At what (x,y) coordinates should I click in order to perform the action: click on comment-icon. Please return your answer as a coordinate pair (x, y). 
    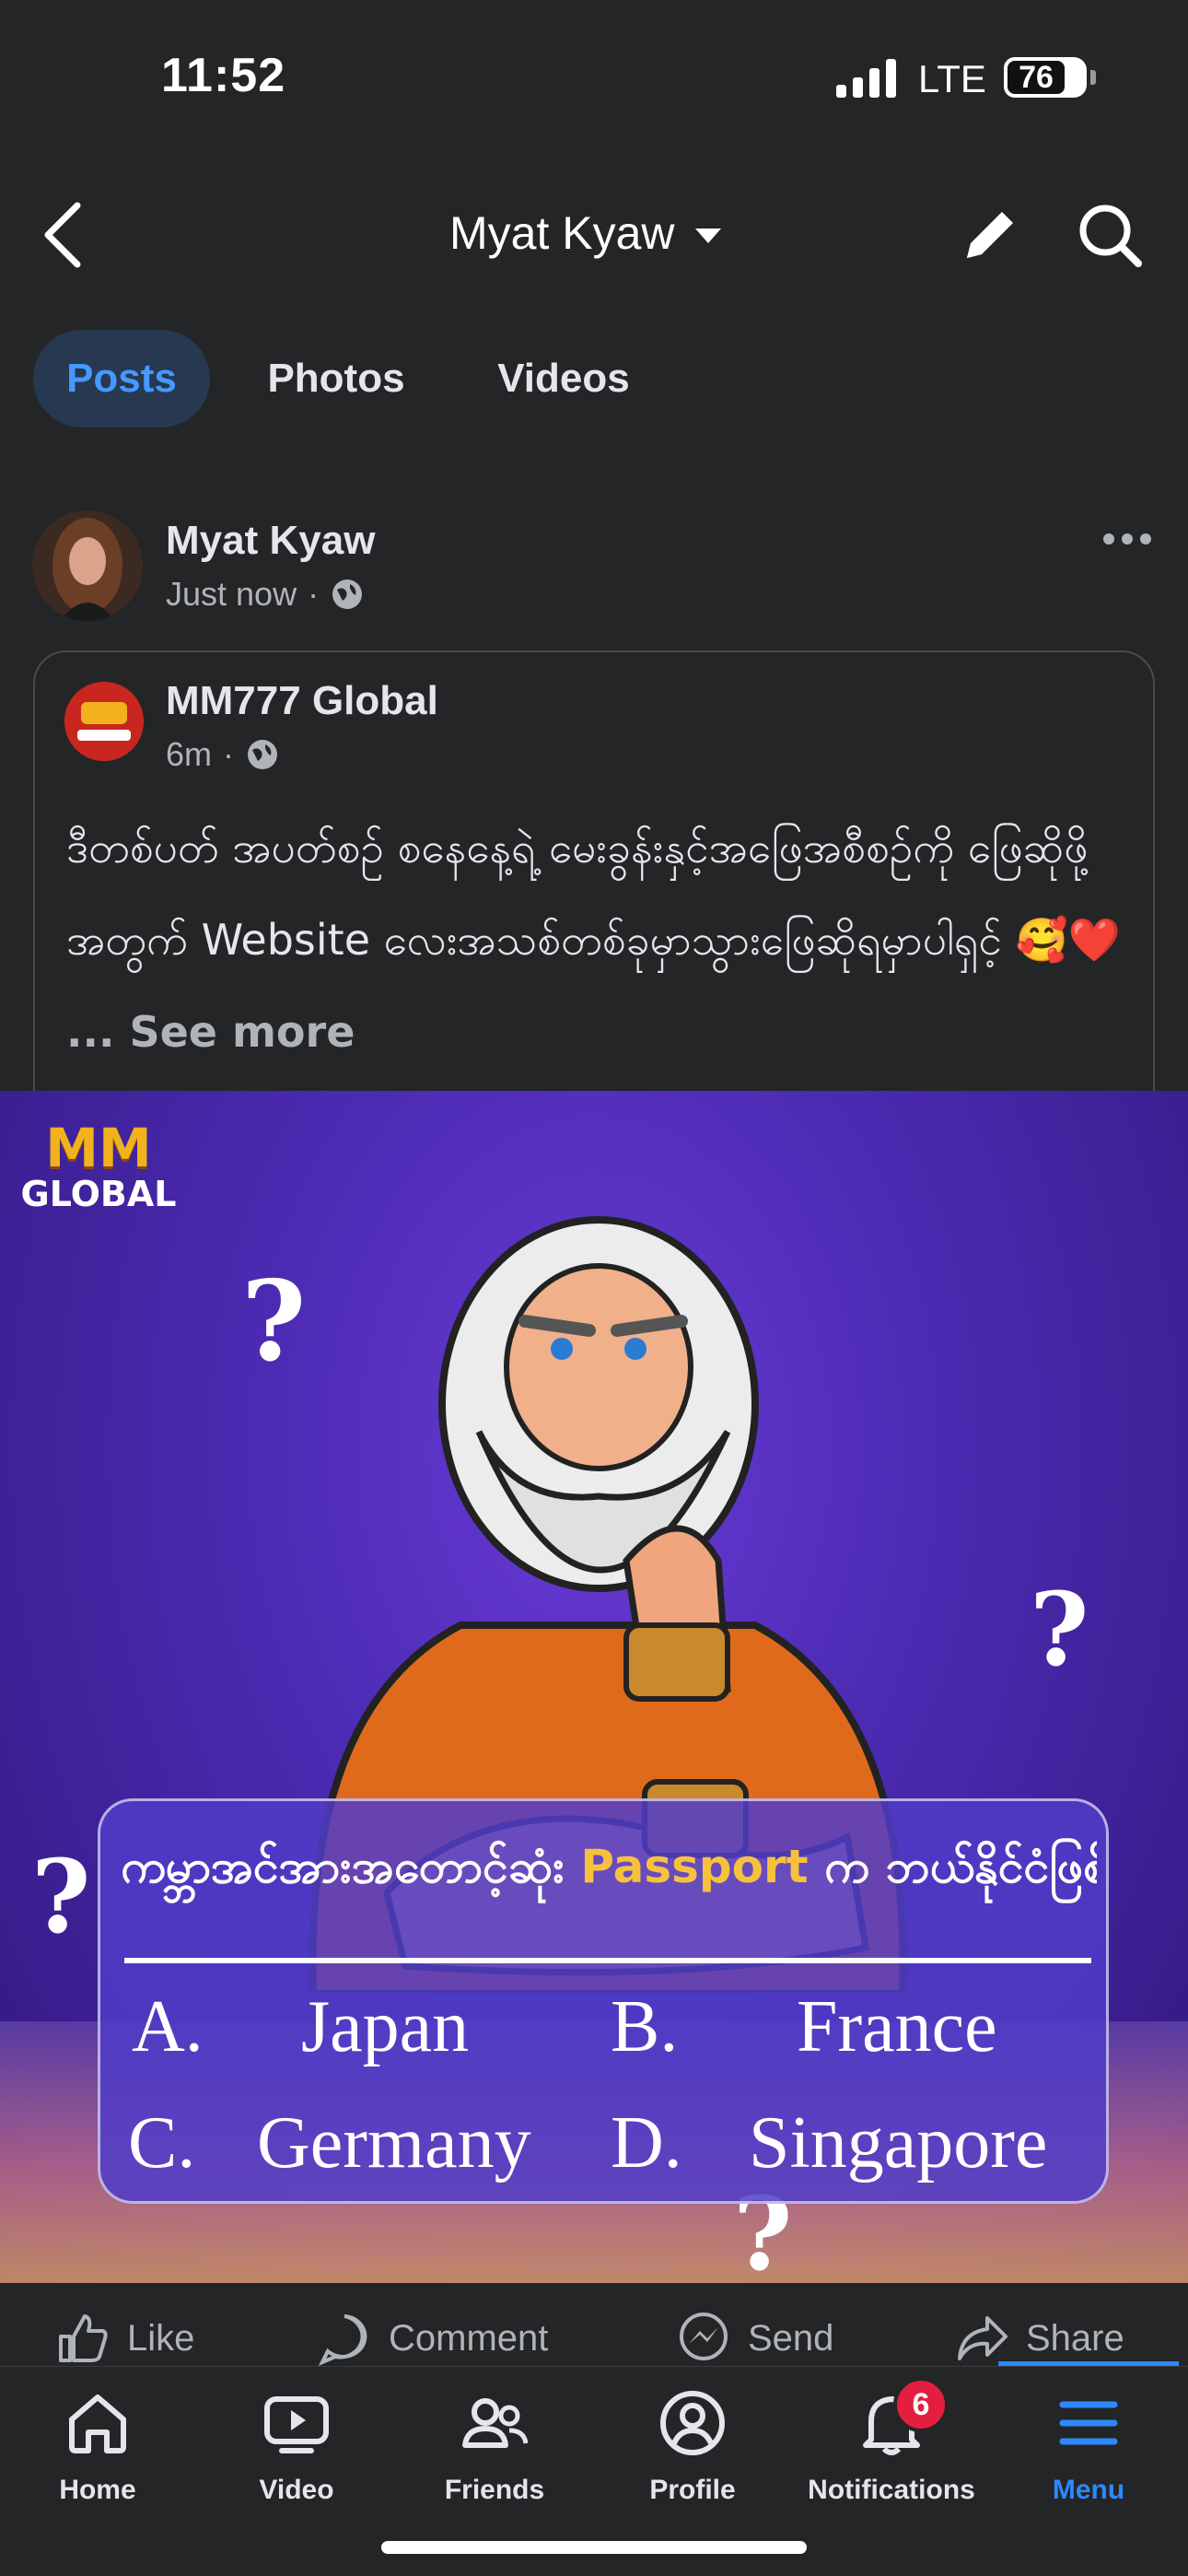
    Looking at the image, I should click on (342, 2340).